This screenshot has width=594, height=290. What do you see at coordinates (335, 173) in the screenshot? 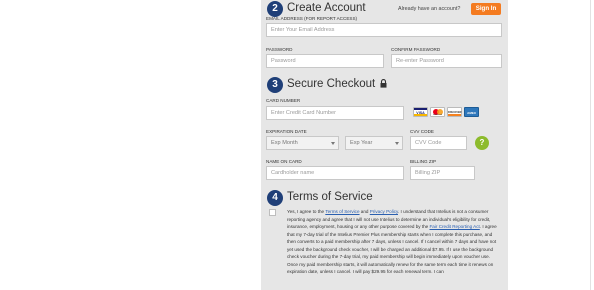
I see `name-on-card-field: Cardholder name` at bounding box center [335, 173].